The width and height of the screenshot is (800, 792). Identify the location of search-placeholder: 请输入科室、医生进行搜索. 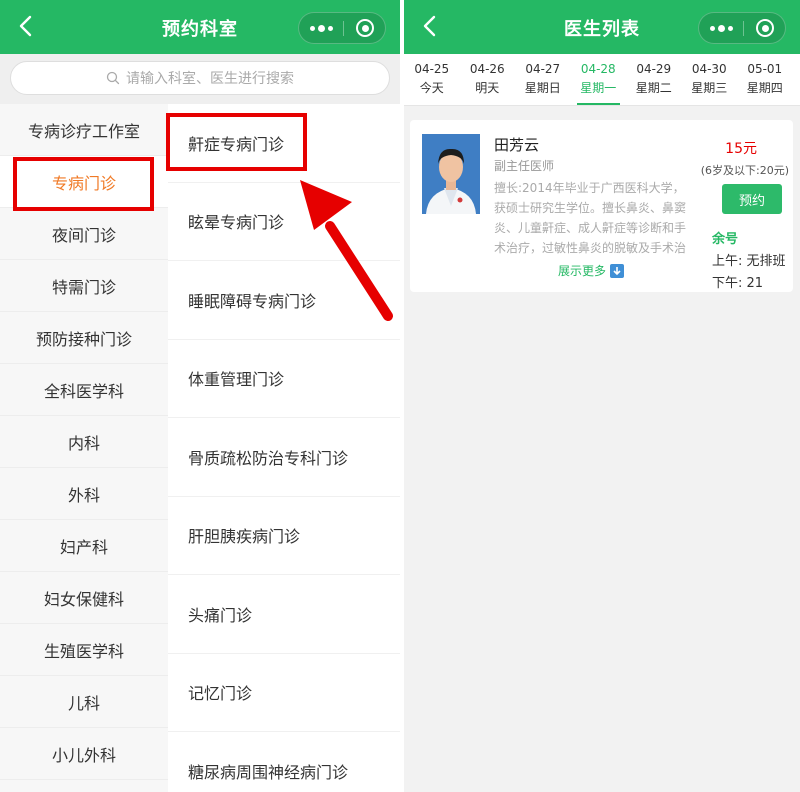
(210, 79).